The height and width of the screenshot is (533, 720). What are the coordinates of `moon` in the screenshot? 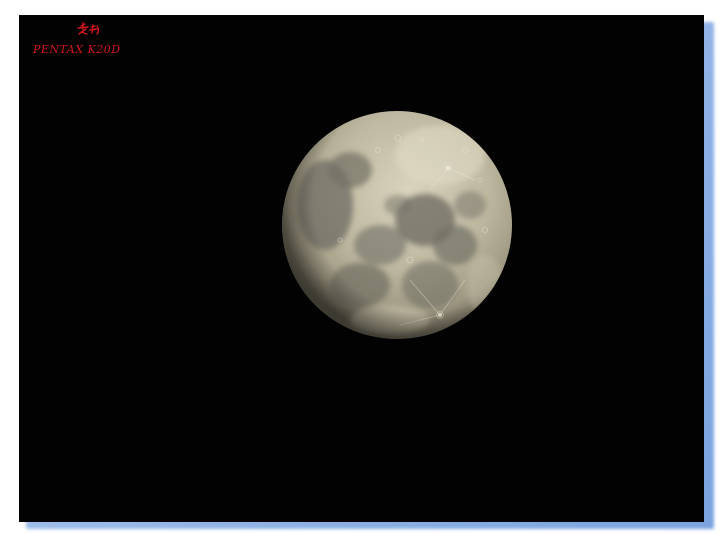 It's located at (397, 225).